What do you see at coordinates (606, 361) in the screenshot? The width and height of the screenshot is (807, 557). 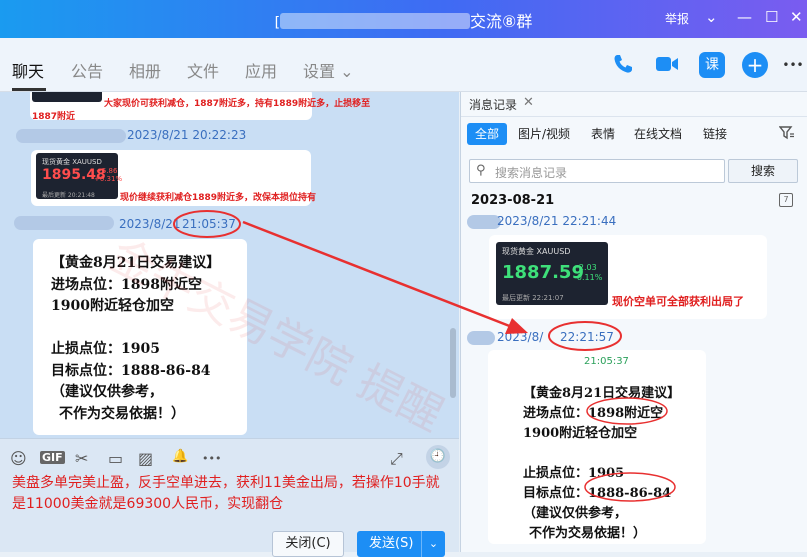 I see `advice-image-time: 21:05:37` at bounding box center [606, 361].